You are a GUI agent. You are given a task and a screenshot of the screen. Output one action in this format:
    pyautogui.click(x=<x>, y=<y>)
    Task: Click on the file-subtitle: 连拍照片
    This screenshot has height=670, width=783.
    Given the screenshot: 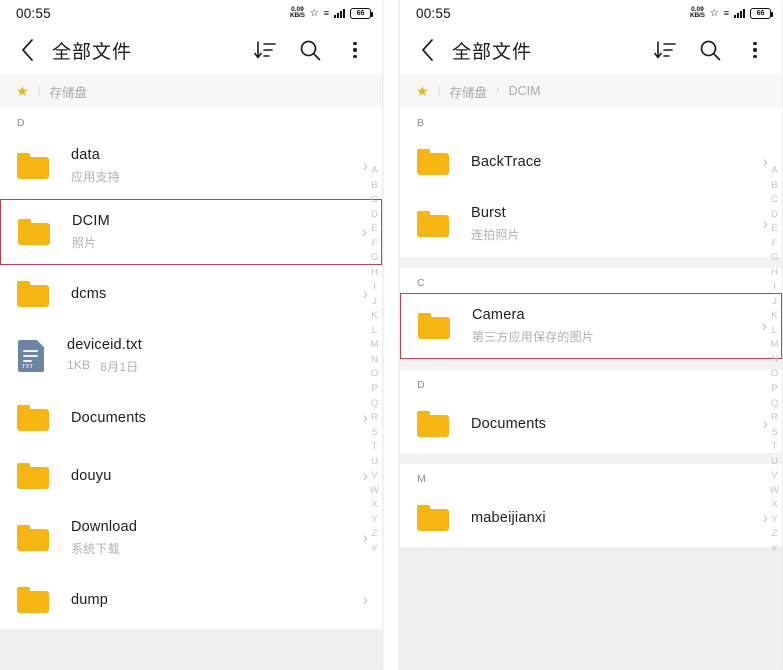 What is the action you would take?
    pyautogui.click(x=495, y=235)
    